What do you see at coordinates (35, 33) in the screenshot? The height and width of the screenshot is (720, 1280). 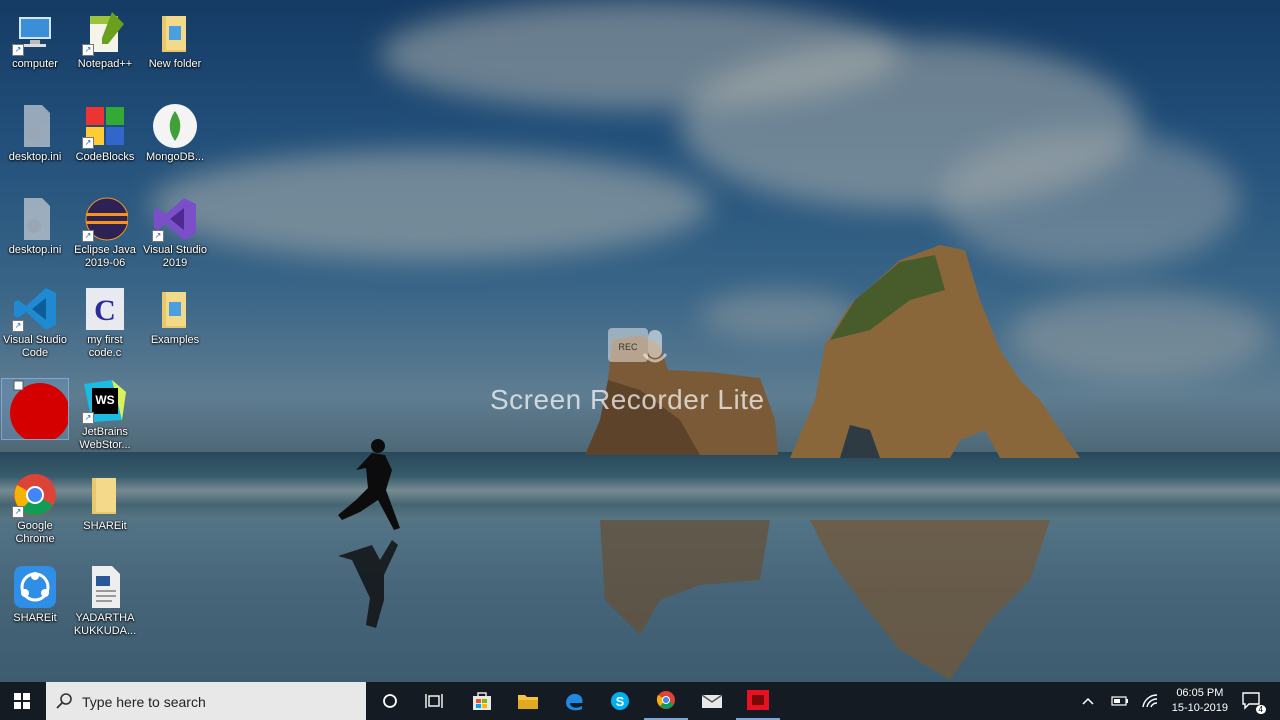 I see `monitor-icon: ↗` at bounding box center [35, 33].